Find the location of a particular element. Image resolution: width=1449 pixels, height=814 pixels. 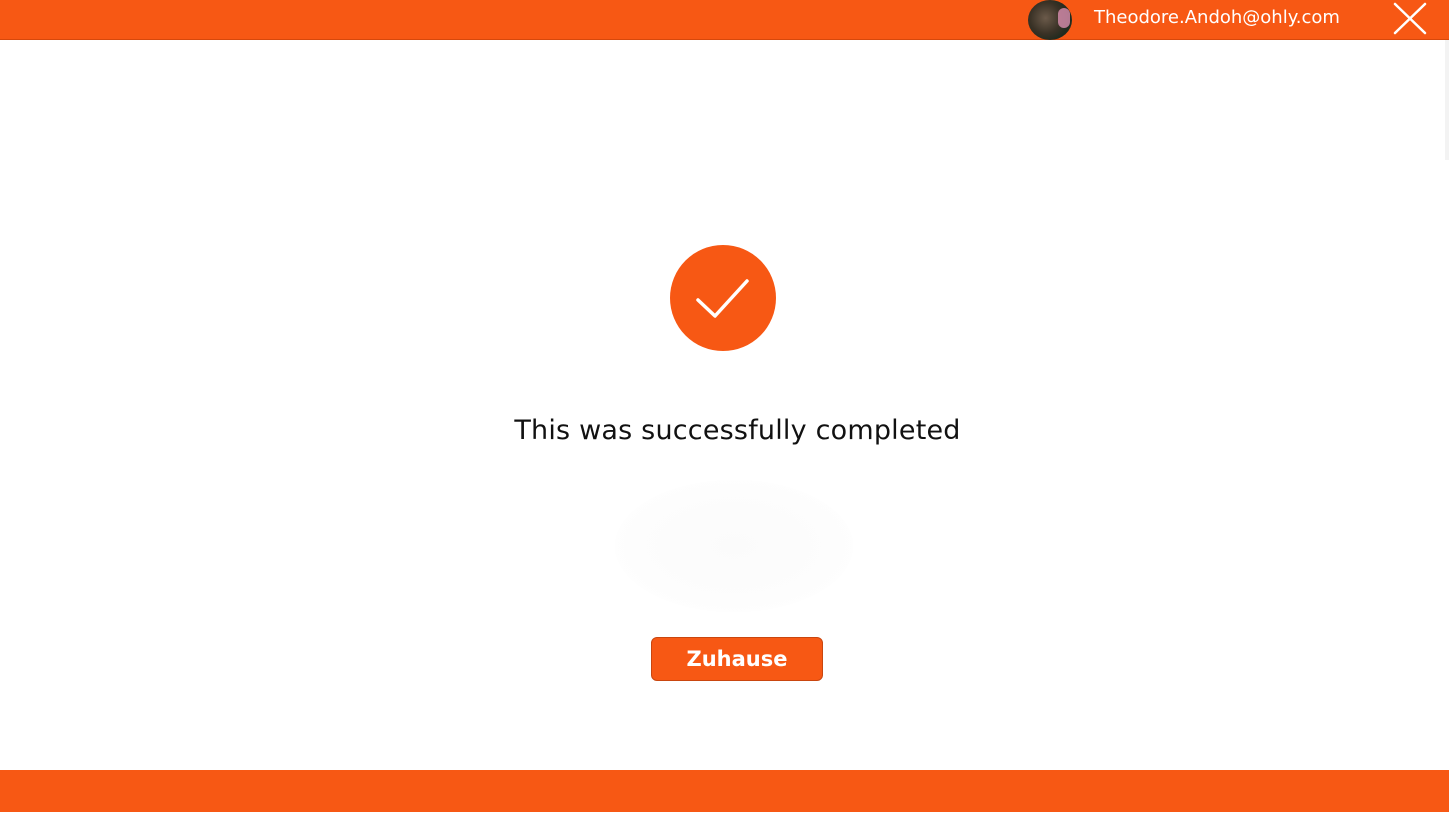

placeholder-area is located at coordinates (734, 546).